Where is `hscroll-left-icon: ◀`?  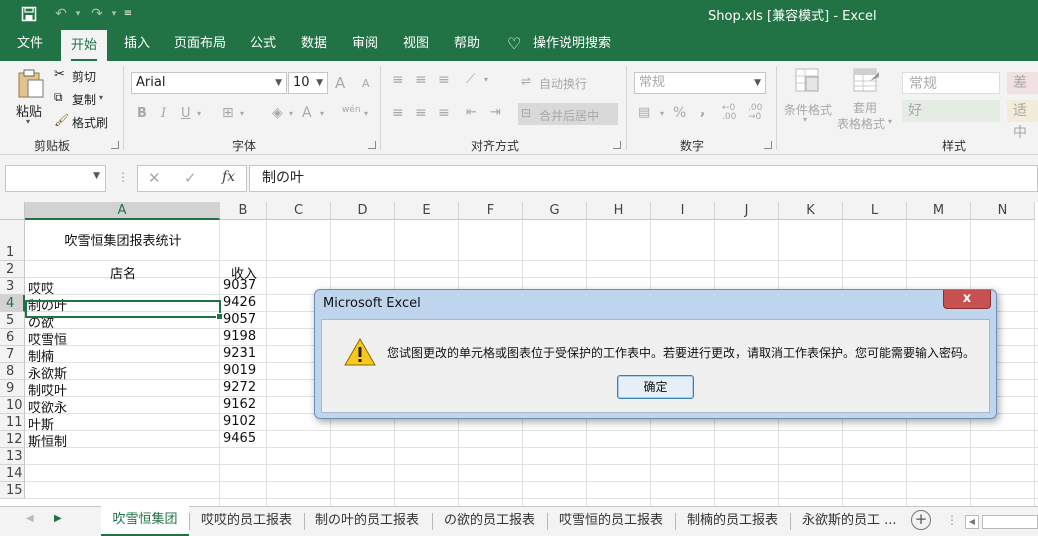
hscroll-left-icon: ◀ is located at coordinates (972, 522).